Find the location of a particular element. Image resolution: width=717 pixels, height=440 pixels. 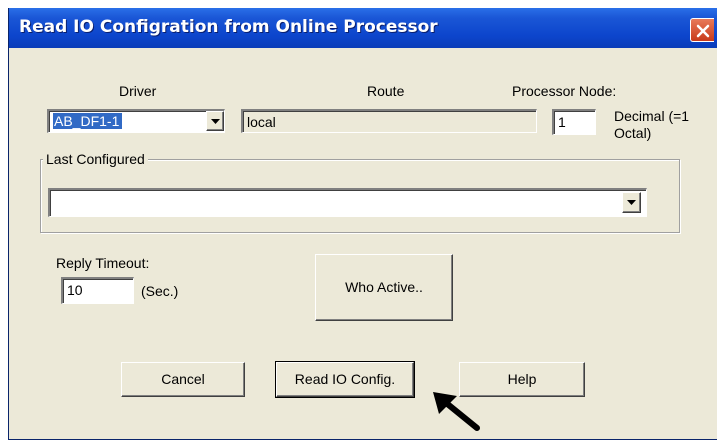

last-configured-dropdown-button is located at coordinates (631, 202).